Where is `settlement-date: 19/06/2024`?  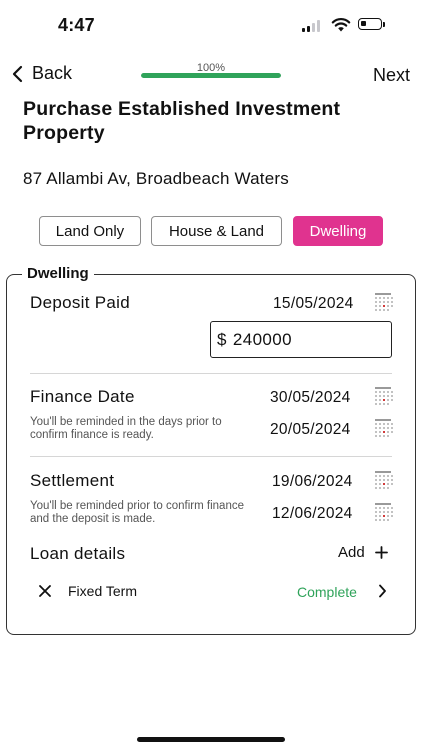
settlement-date: 19/06/2024 is located at coordinates (312, 482).